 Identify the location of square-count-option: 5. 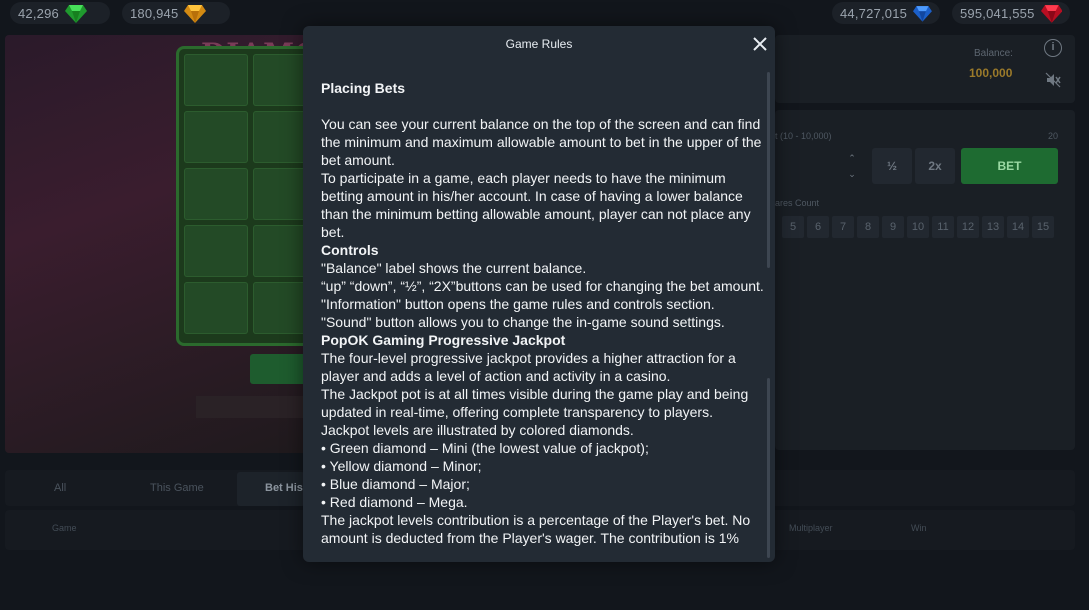
(793, 227).